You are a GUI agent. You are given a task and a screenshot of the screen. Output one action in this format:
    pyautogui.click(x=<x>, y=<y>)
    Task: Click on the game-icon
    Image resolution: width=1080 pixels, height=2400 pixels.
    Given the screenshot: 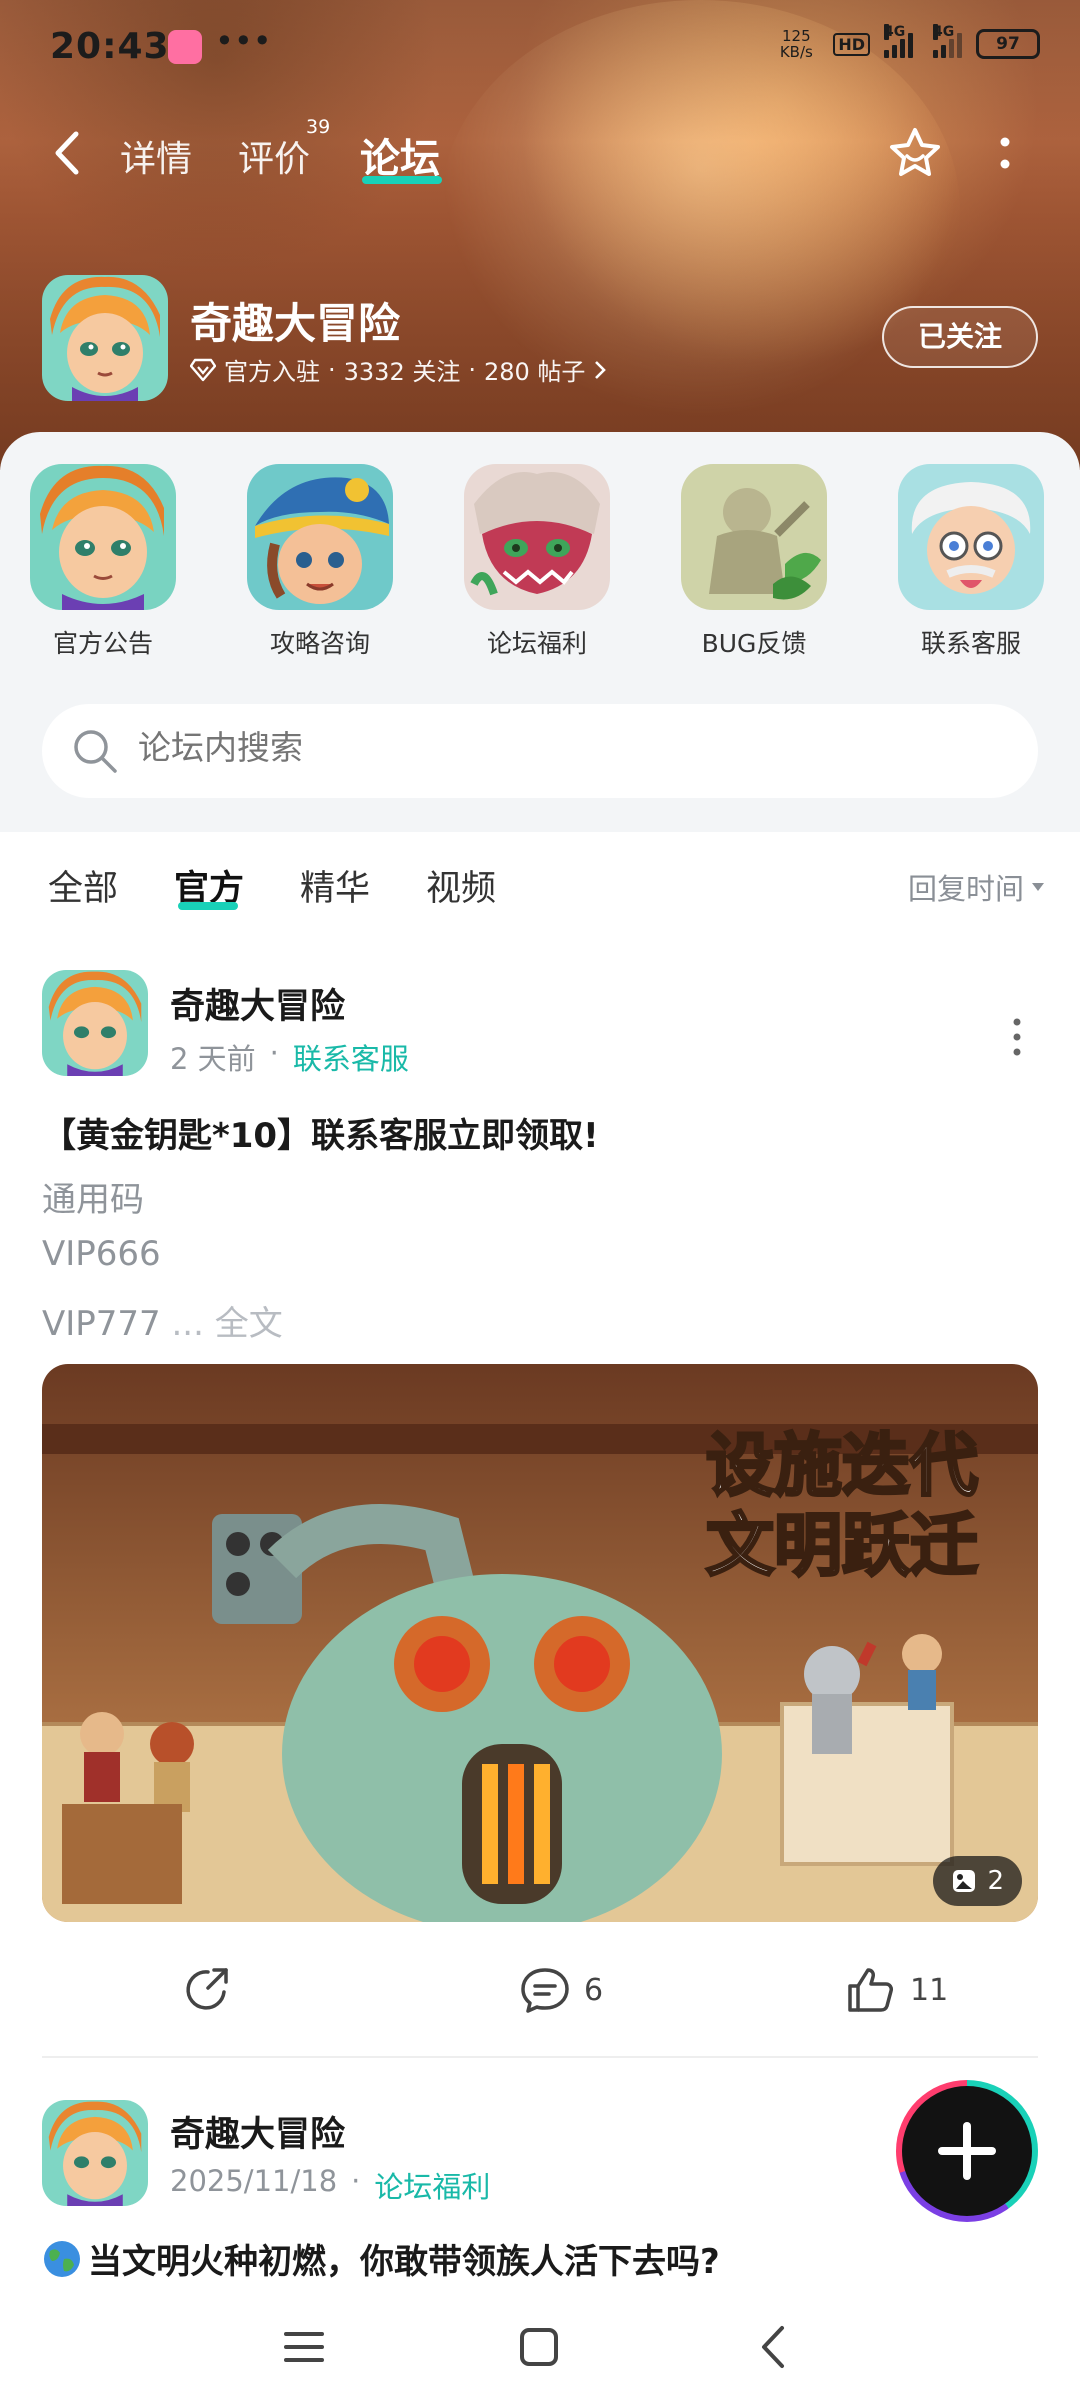 What is the action you would take?
    pyautogui.click(x=105, y=338)
    